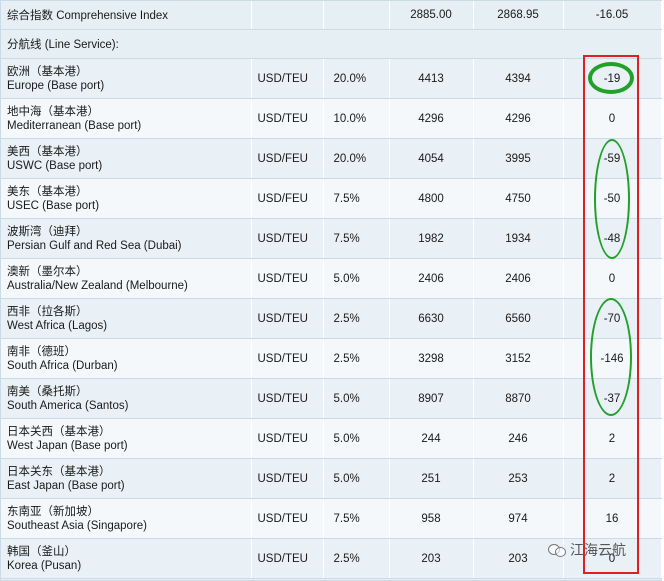 This screenshot has height=581, width=664. I want to click on change-cell: -146, so click(612, 358).